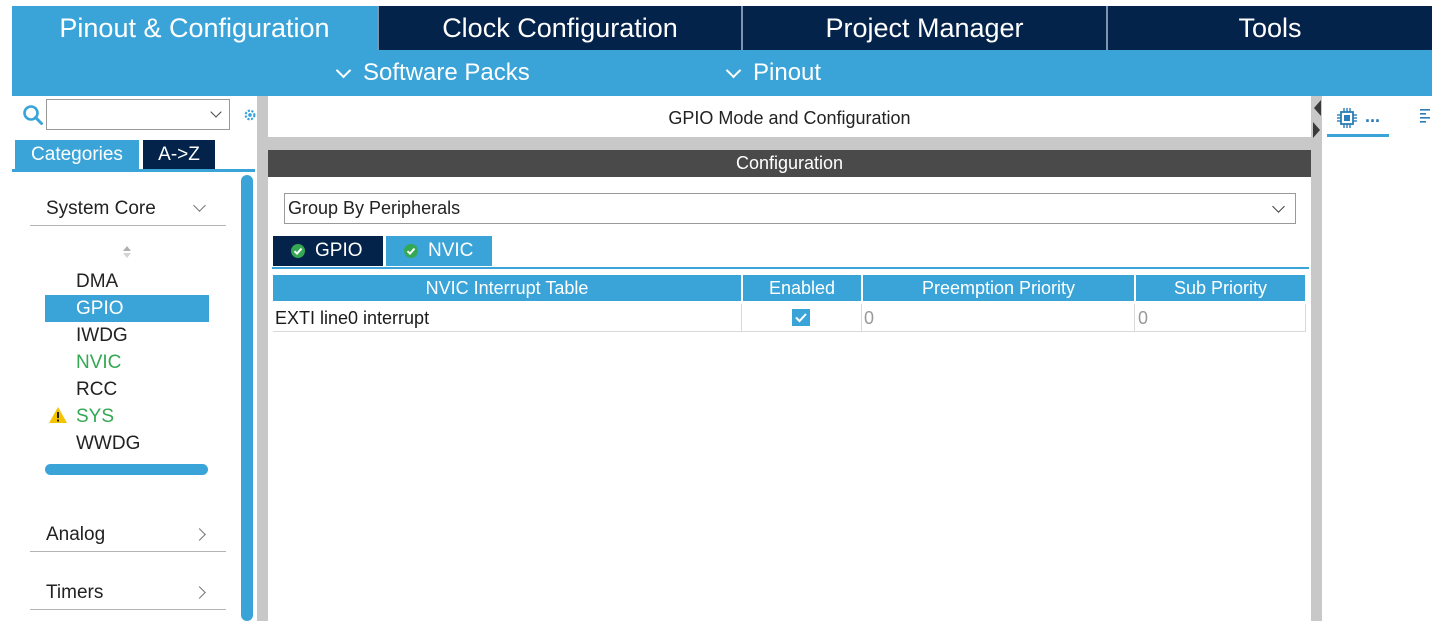 This screenshot has height=621, width=1432. What do you see at coordinates (339, 250) in the screenshot?
I see `tab-gpio-label: GPIO` at bounding box center [339, 250].